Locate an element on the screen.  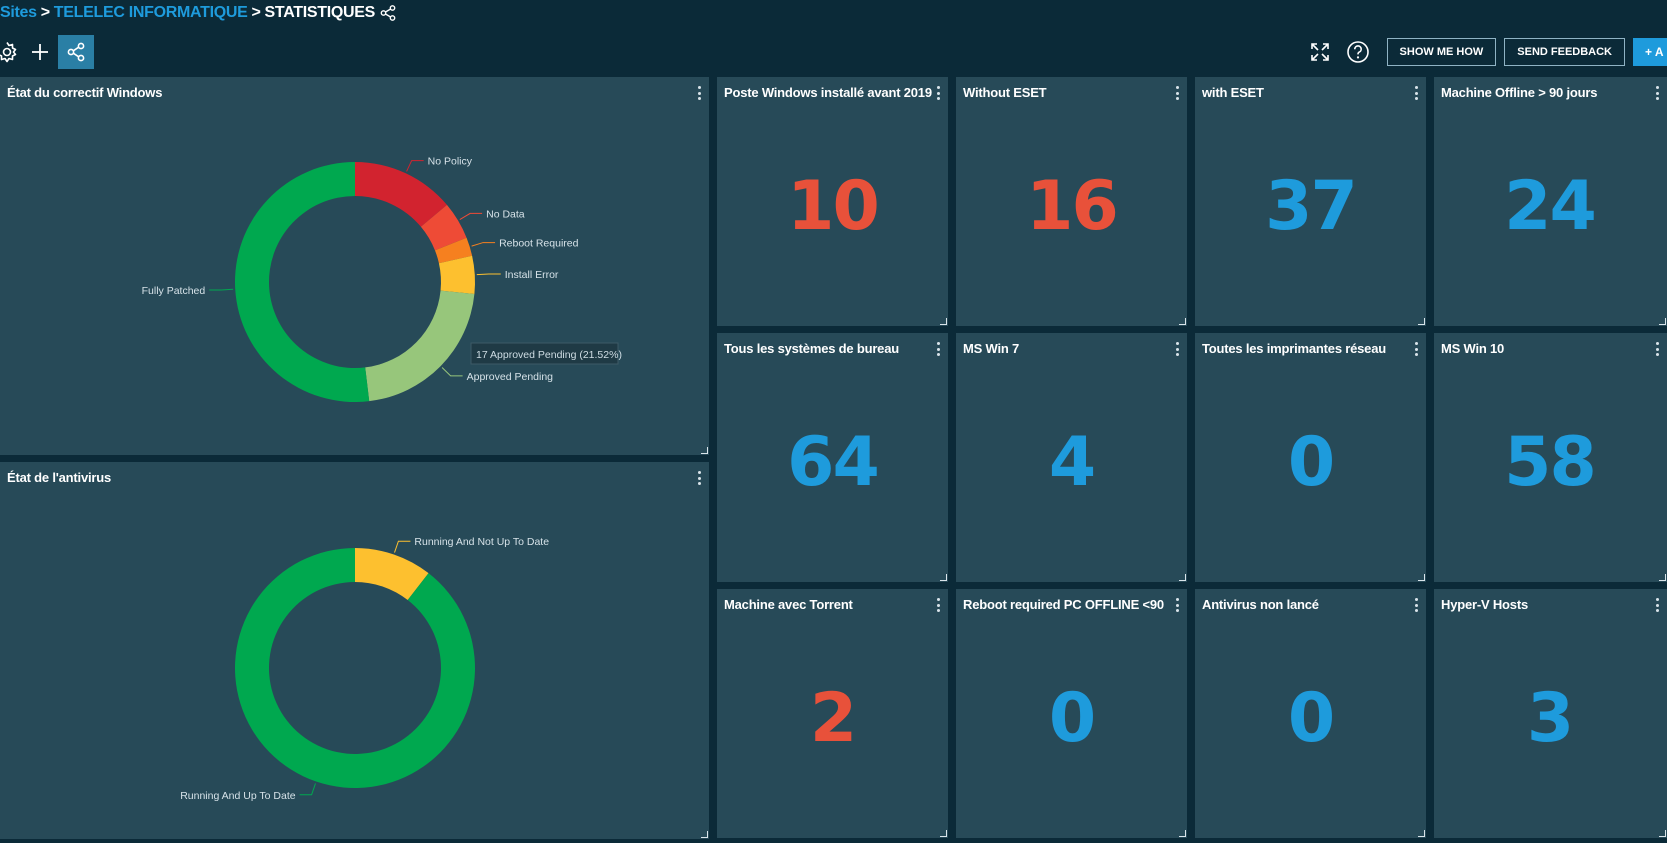
stat-tile: Toutes les imprimantes réseau 0 is located at coordinates (1310, 457).